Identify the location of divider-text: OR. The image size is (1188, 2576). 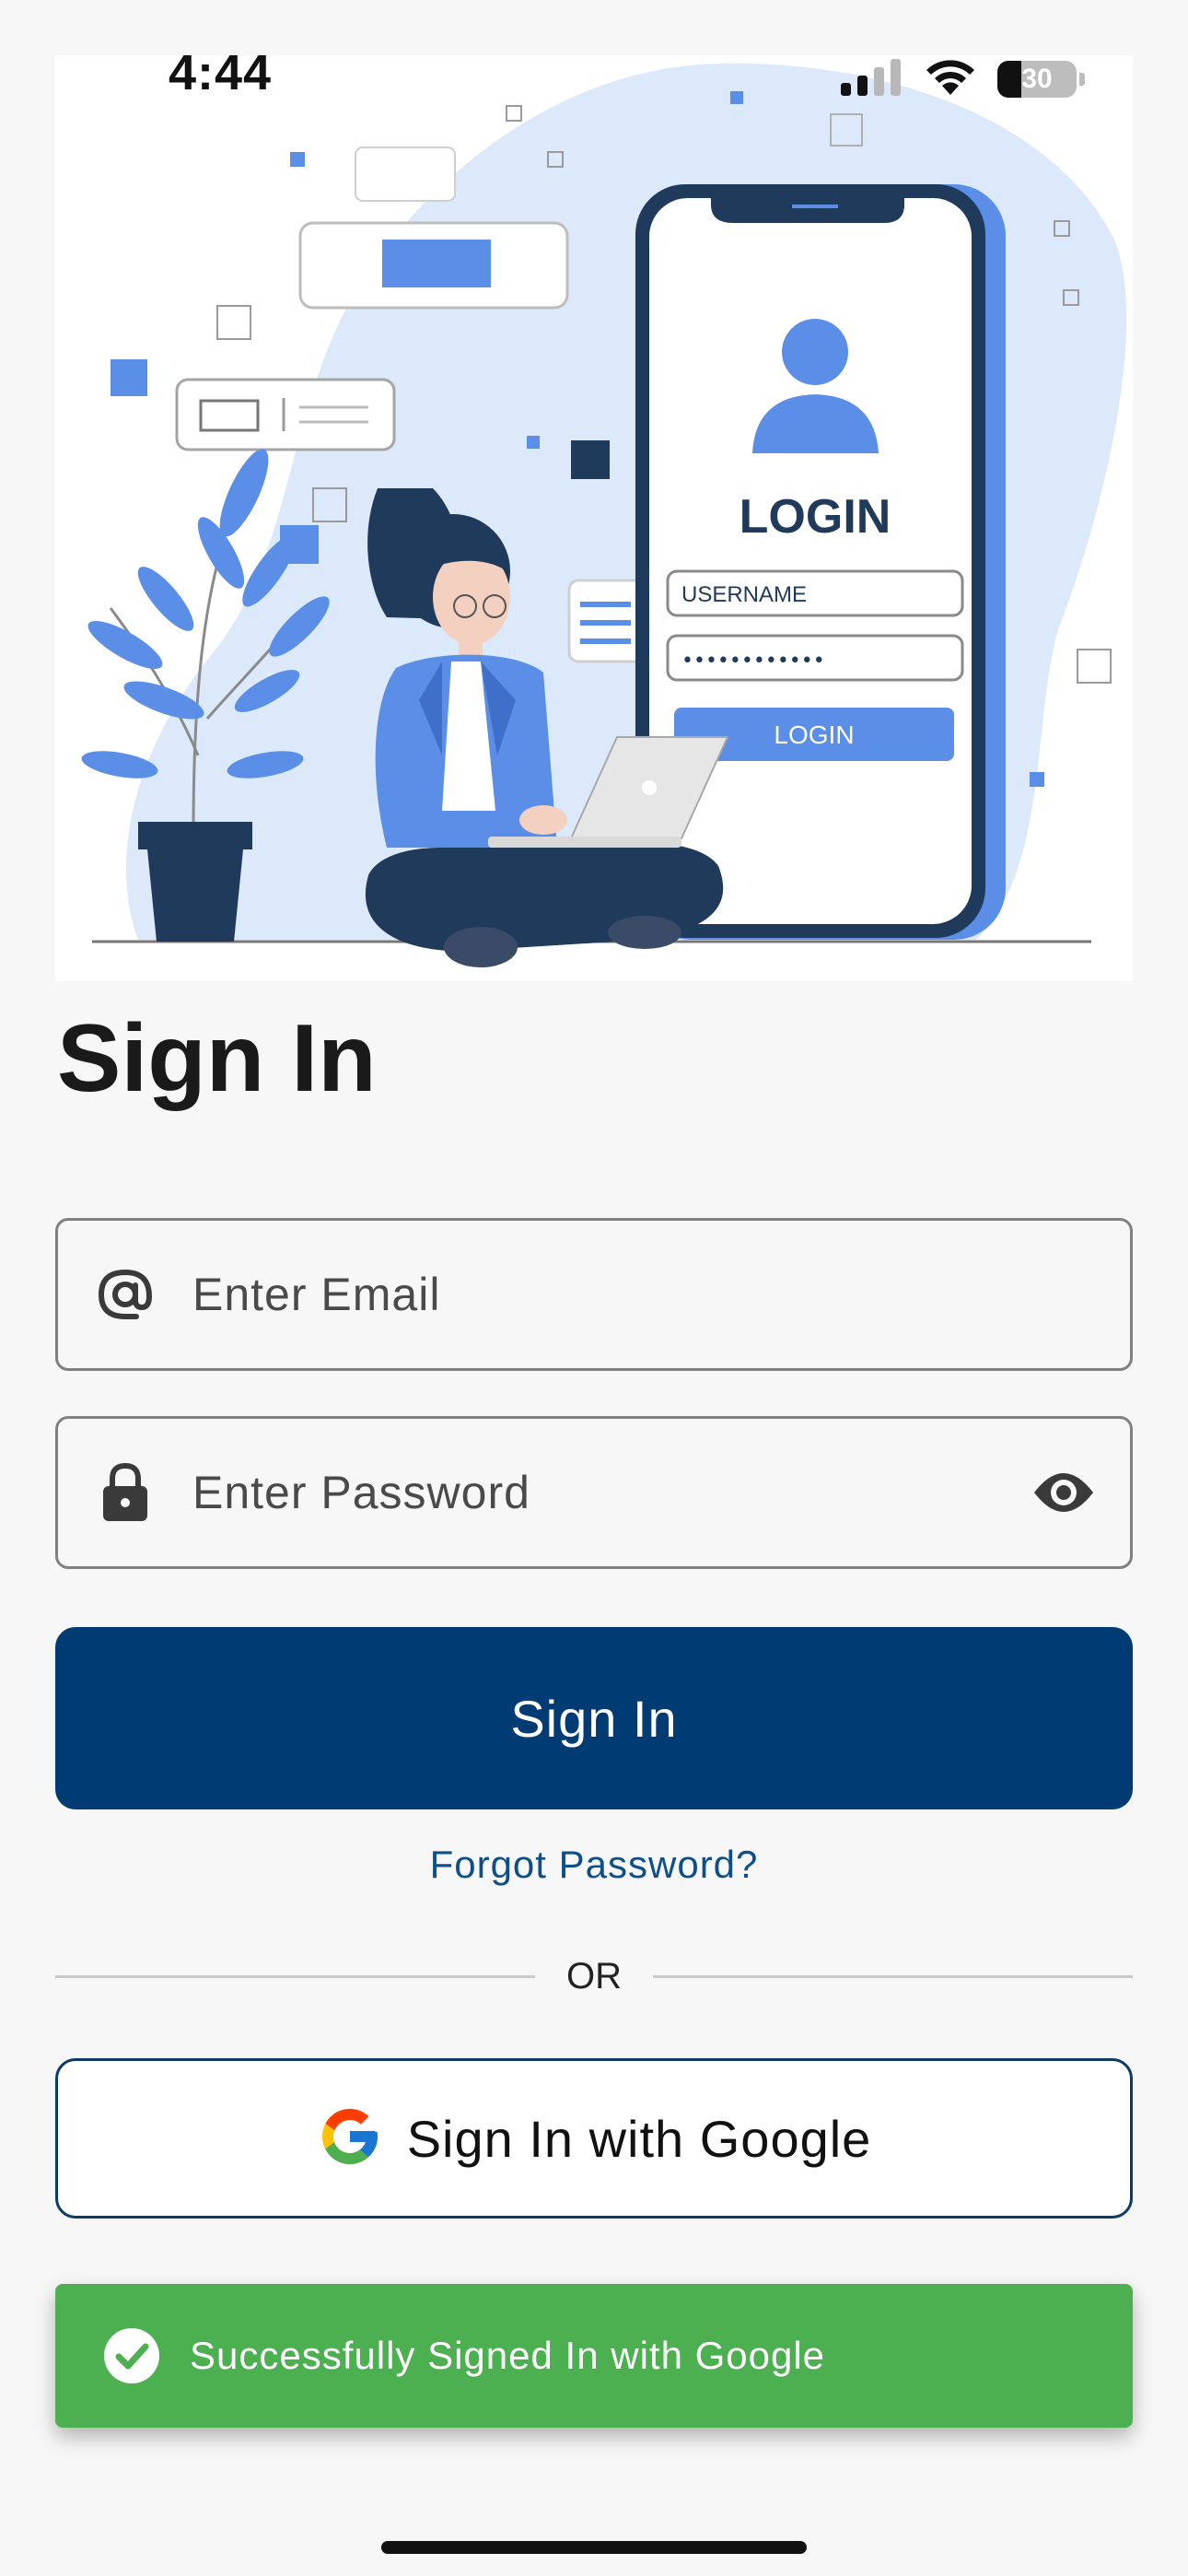
(594, 1975).